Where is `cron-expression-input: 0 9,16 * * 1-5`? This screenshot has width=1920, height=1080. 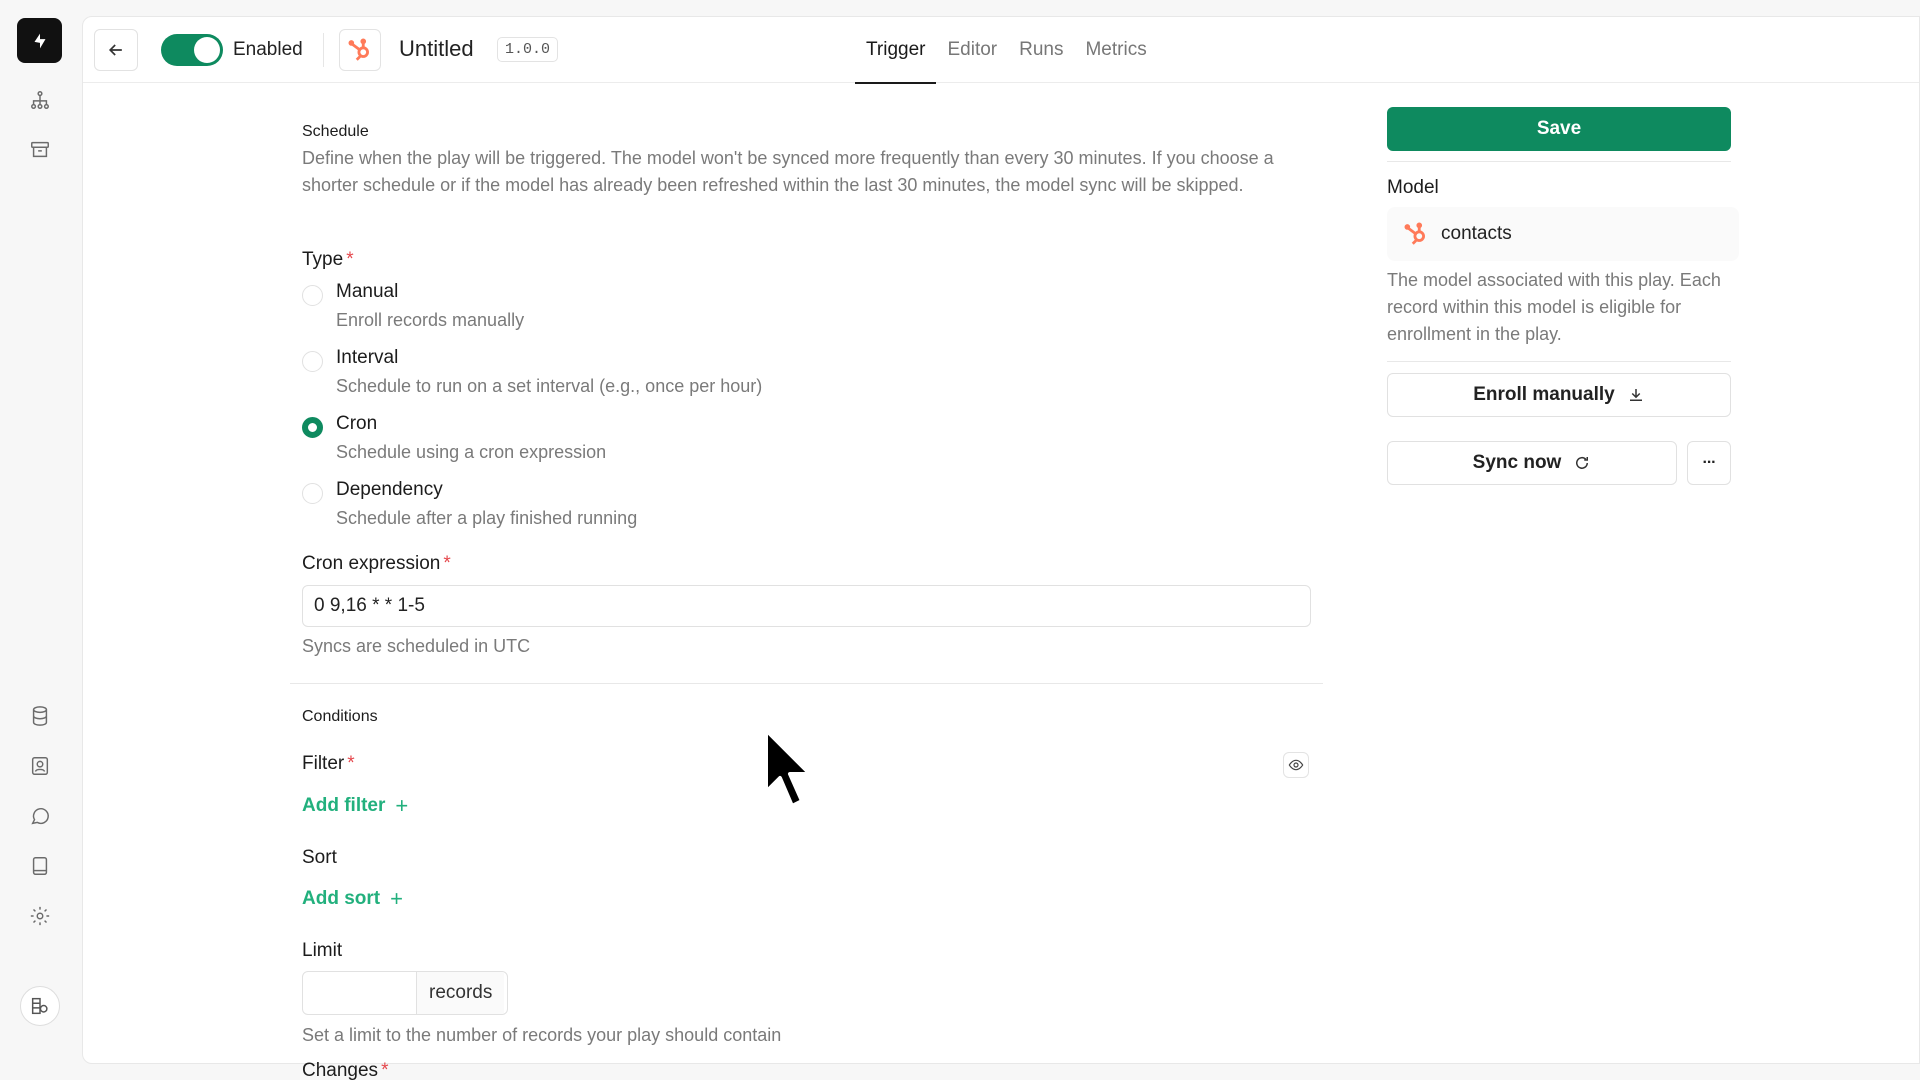
cron-expression-input: 0 9,16 * * 1-5 is located at coordinates (806, 606).